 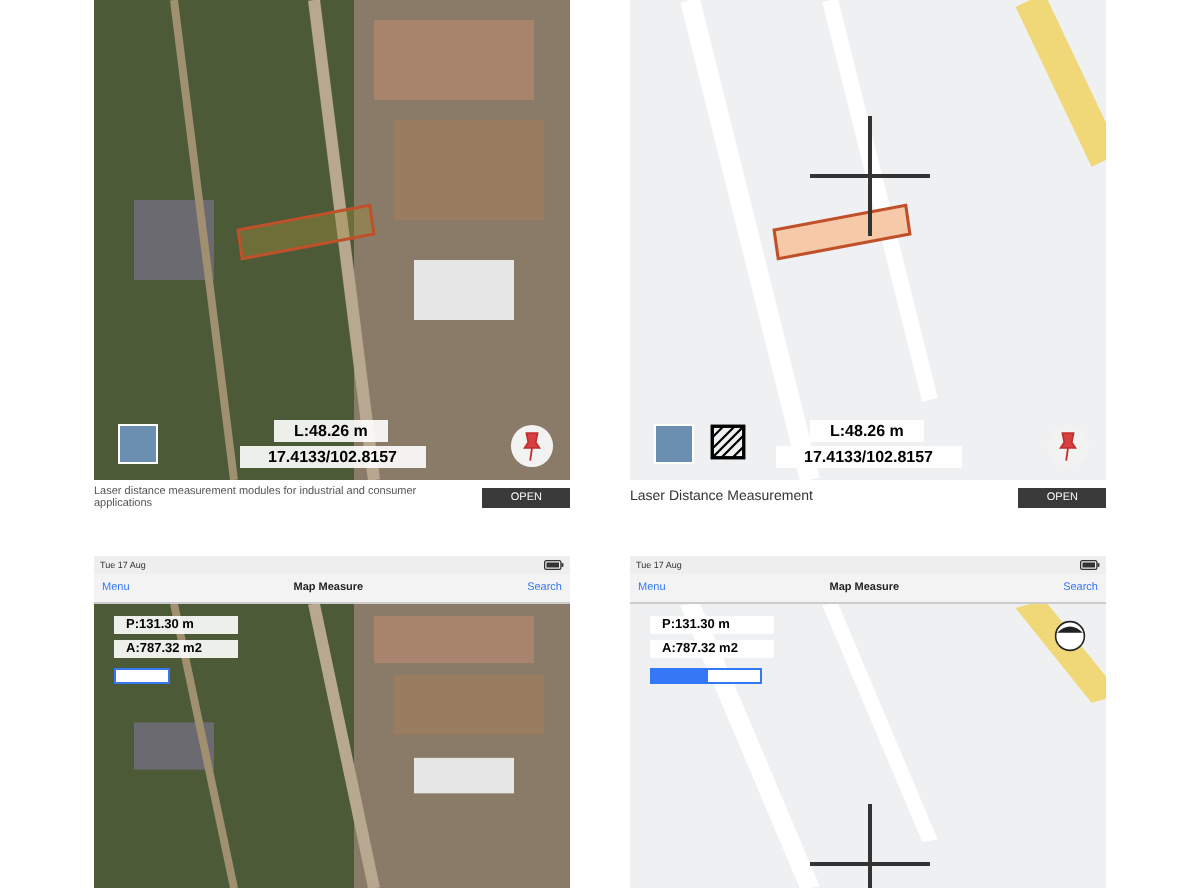 I want to click on hatch-icon, so click(x=728, y=442).